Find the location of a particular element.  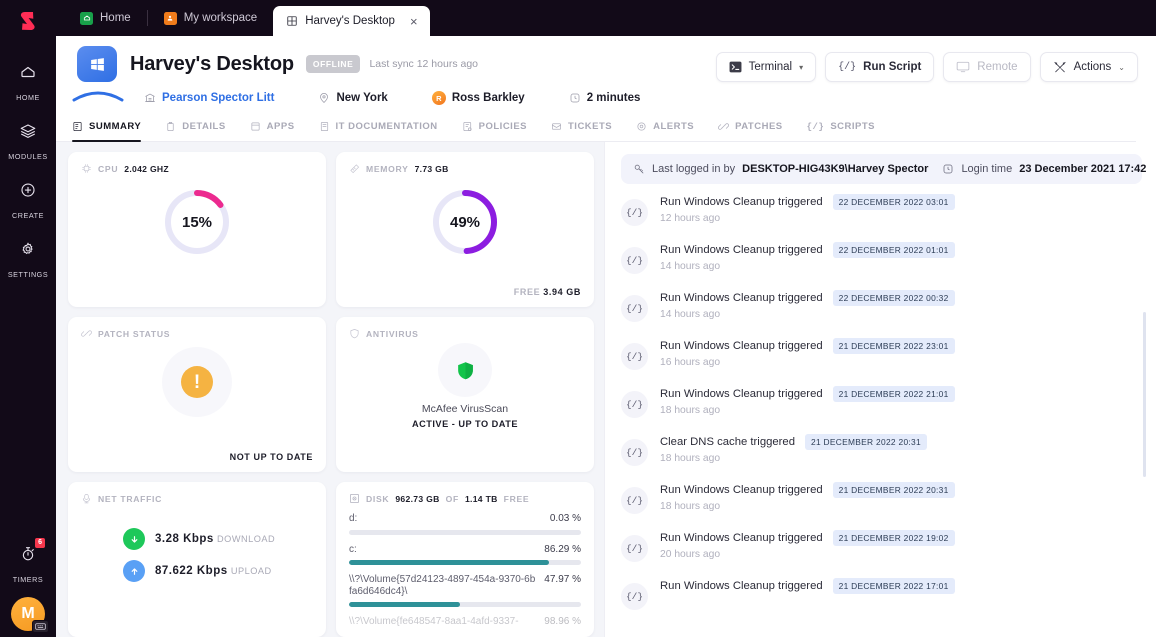

button-label: Remote is located at coordinates (997, 67).